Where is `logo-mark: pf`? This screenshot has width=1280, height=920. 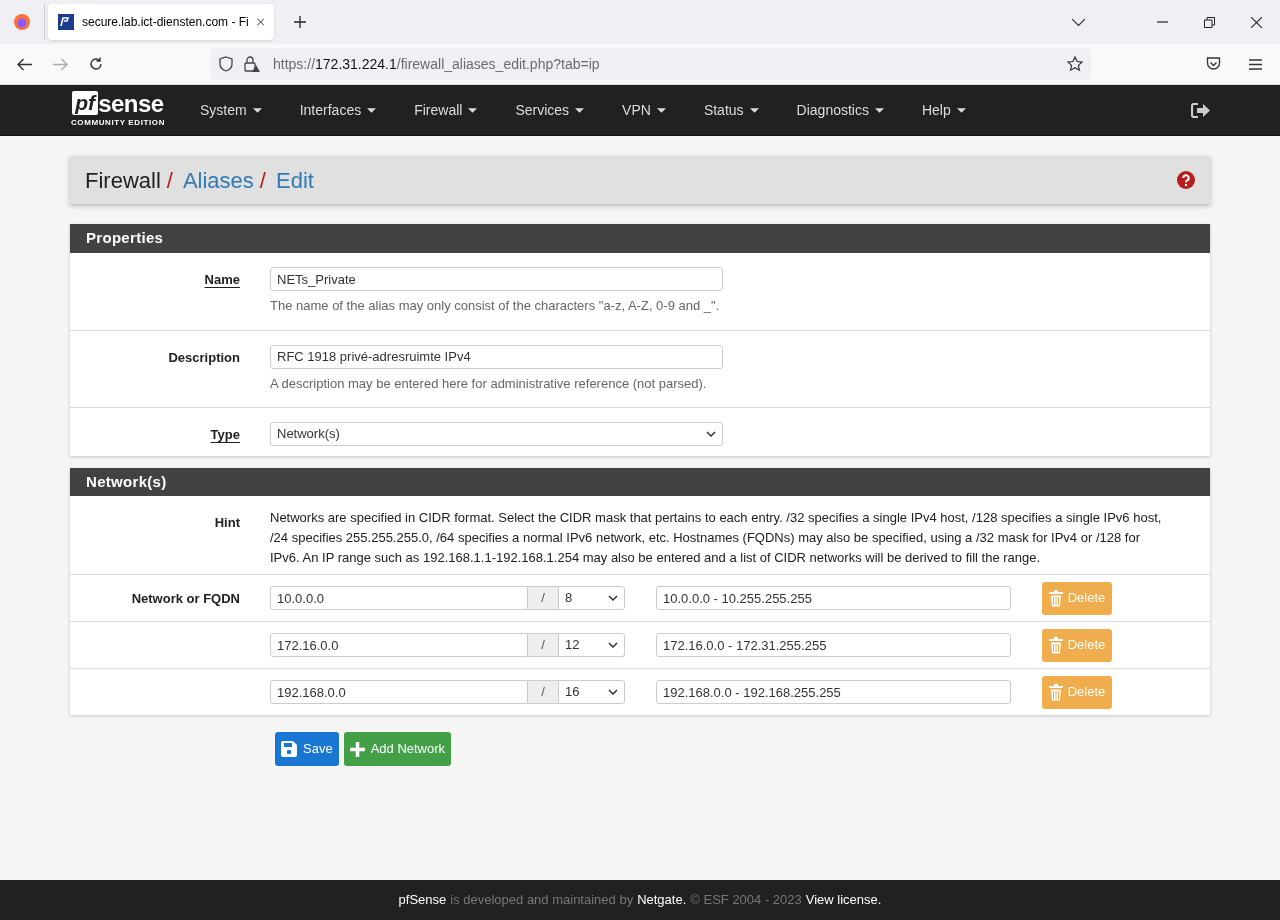
logo-mark: pf is located at coordinates (85, 103).